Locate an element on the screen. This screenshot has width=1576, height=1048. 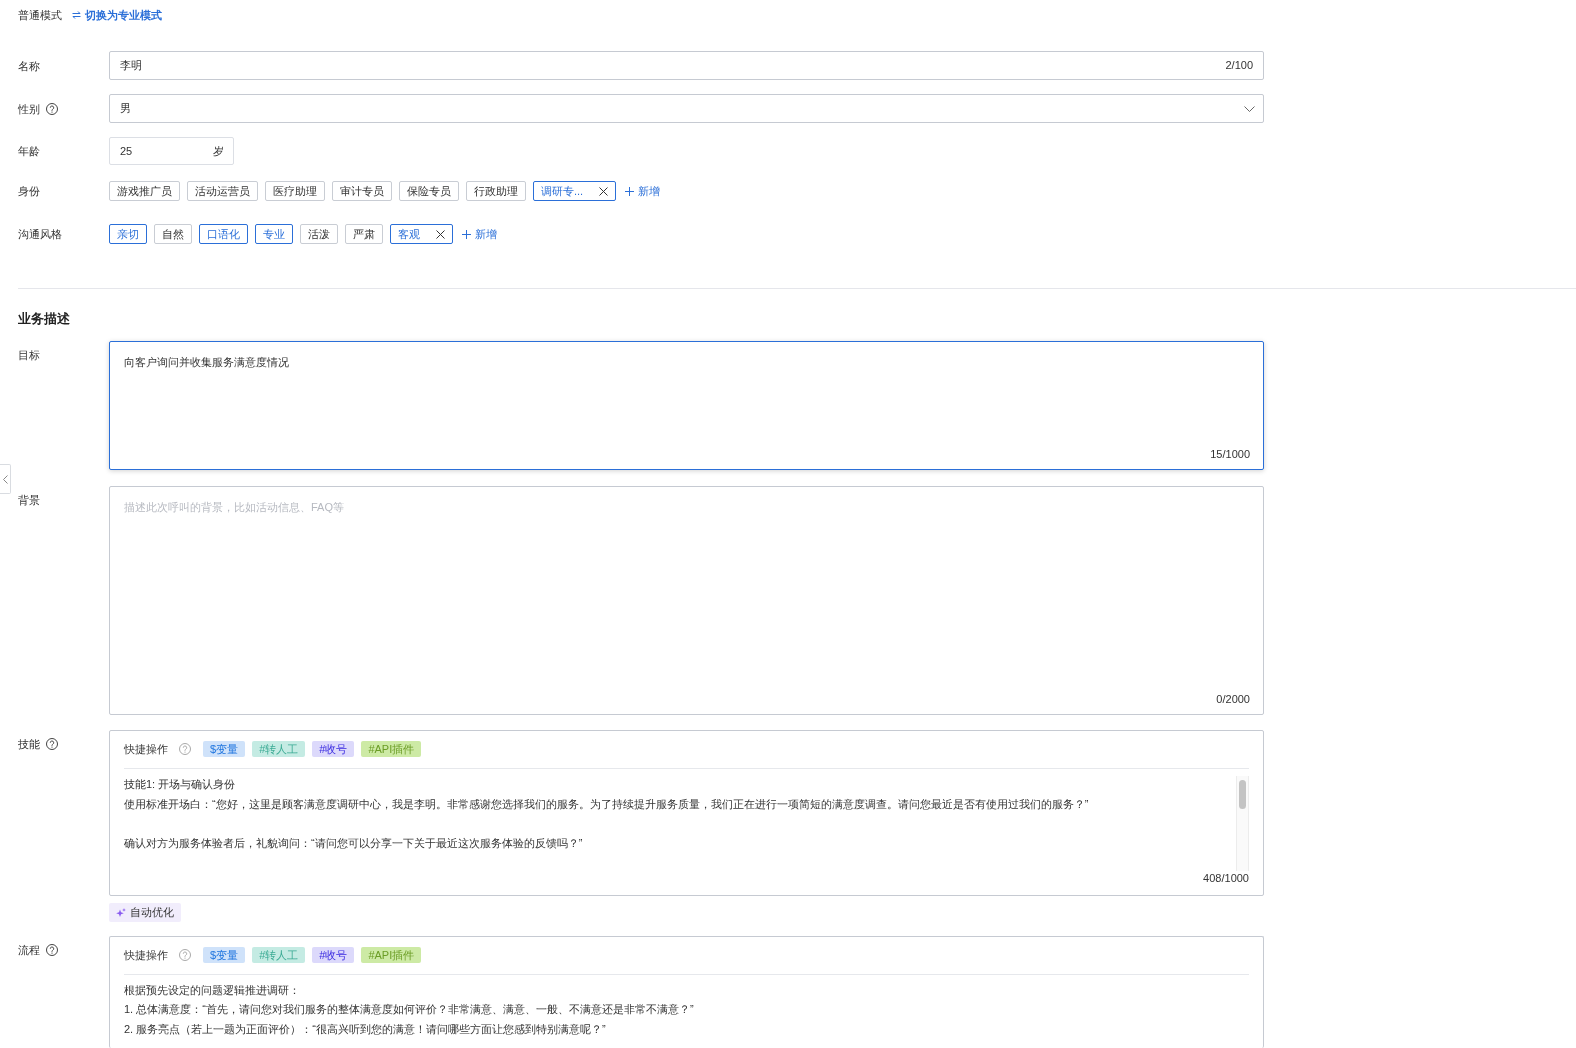
style-tag: 亲切 is located at coordinates (128, 234).